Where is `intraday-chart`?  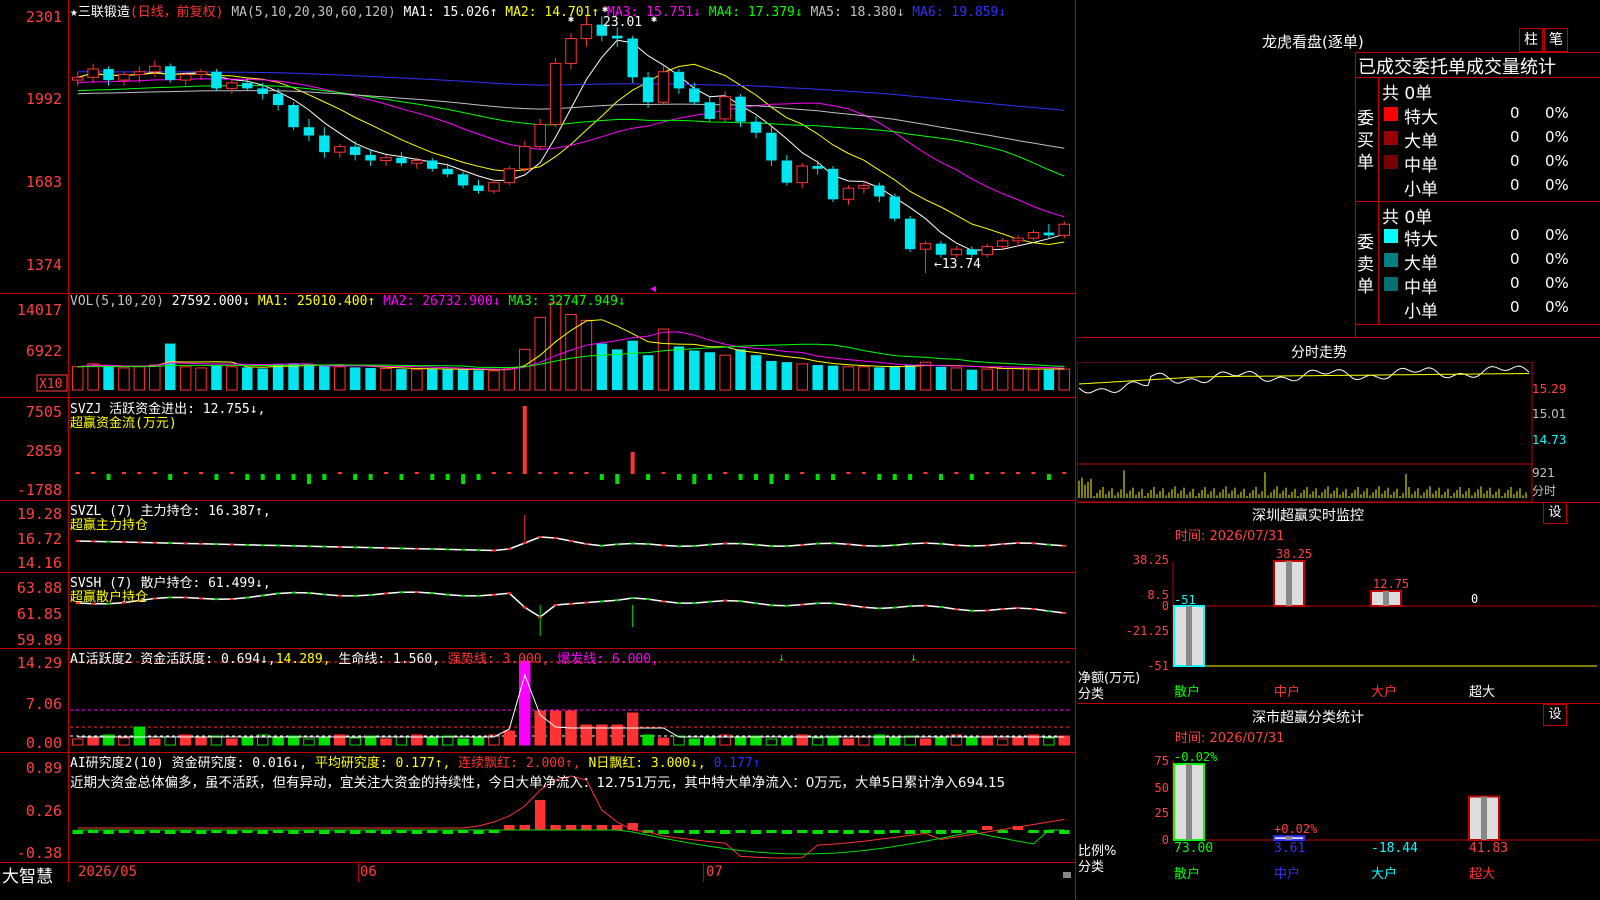
intraday-chart is located at coordinates (1338, 432).